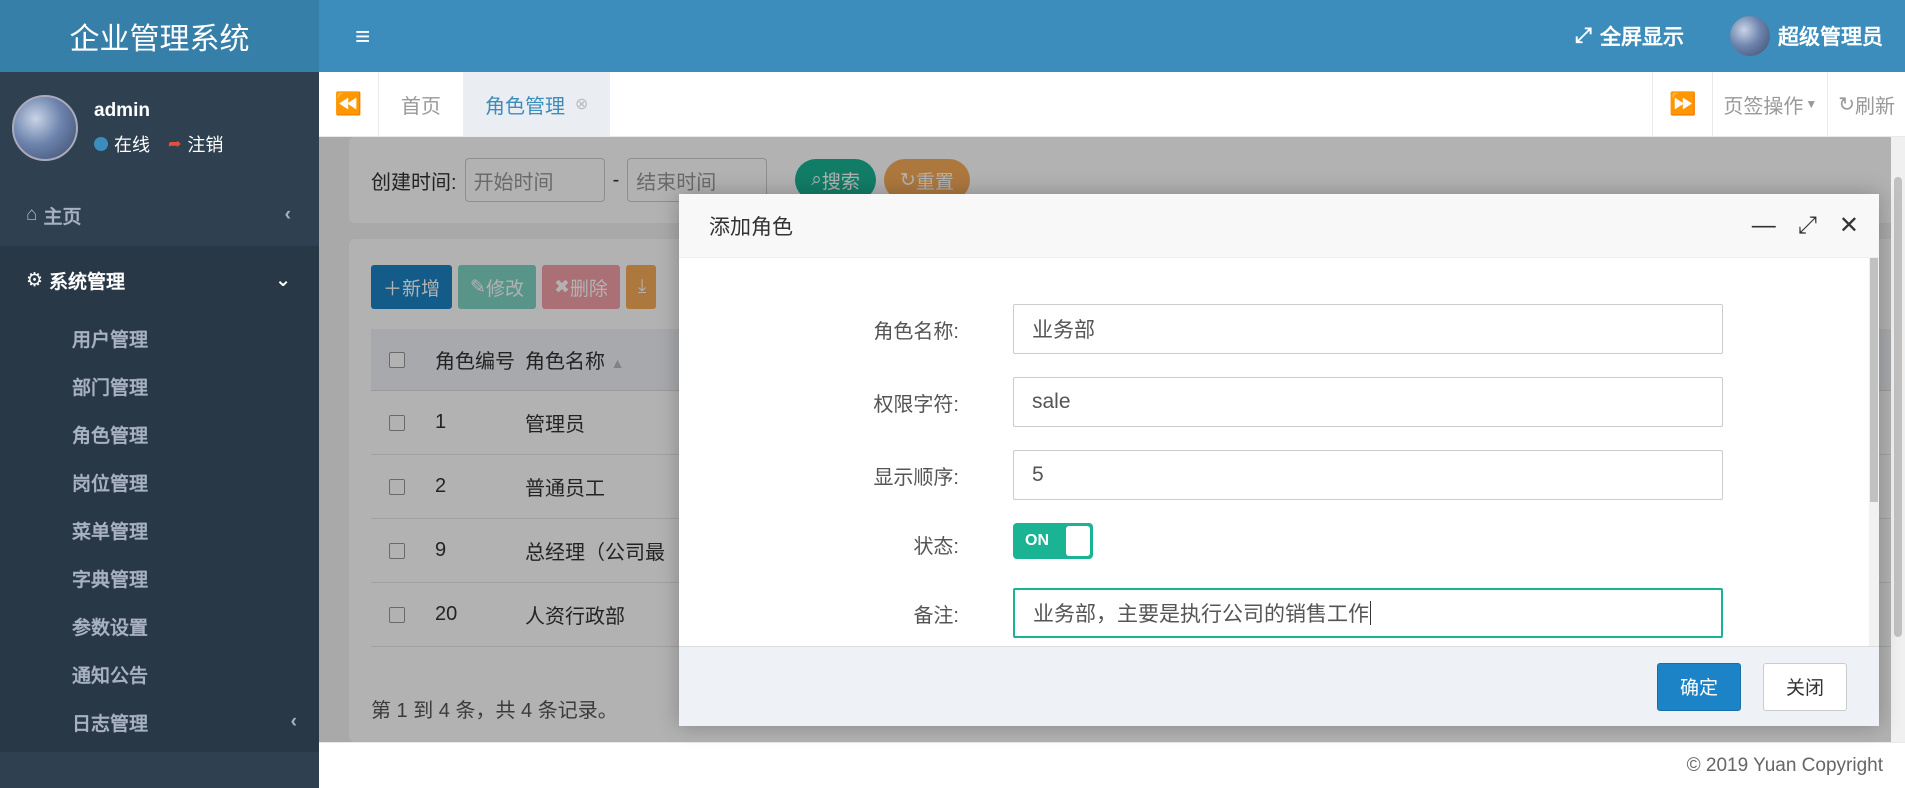 The height and width of the screenshot is (788, 1905). I want to click on display-order-label: 显示顺序:, so click(916, 477).